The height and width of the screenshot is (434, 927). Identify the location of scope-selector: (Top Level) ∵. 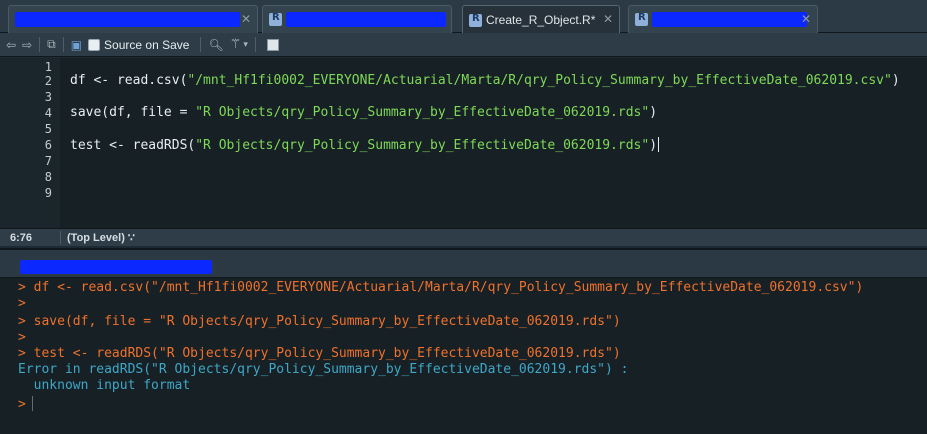
(97, 237).